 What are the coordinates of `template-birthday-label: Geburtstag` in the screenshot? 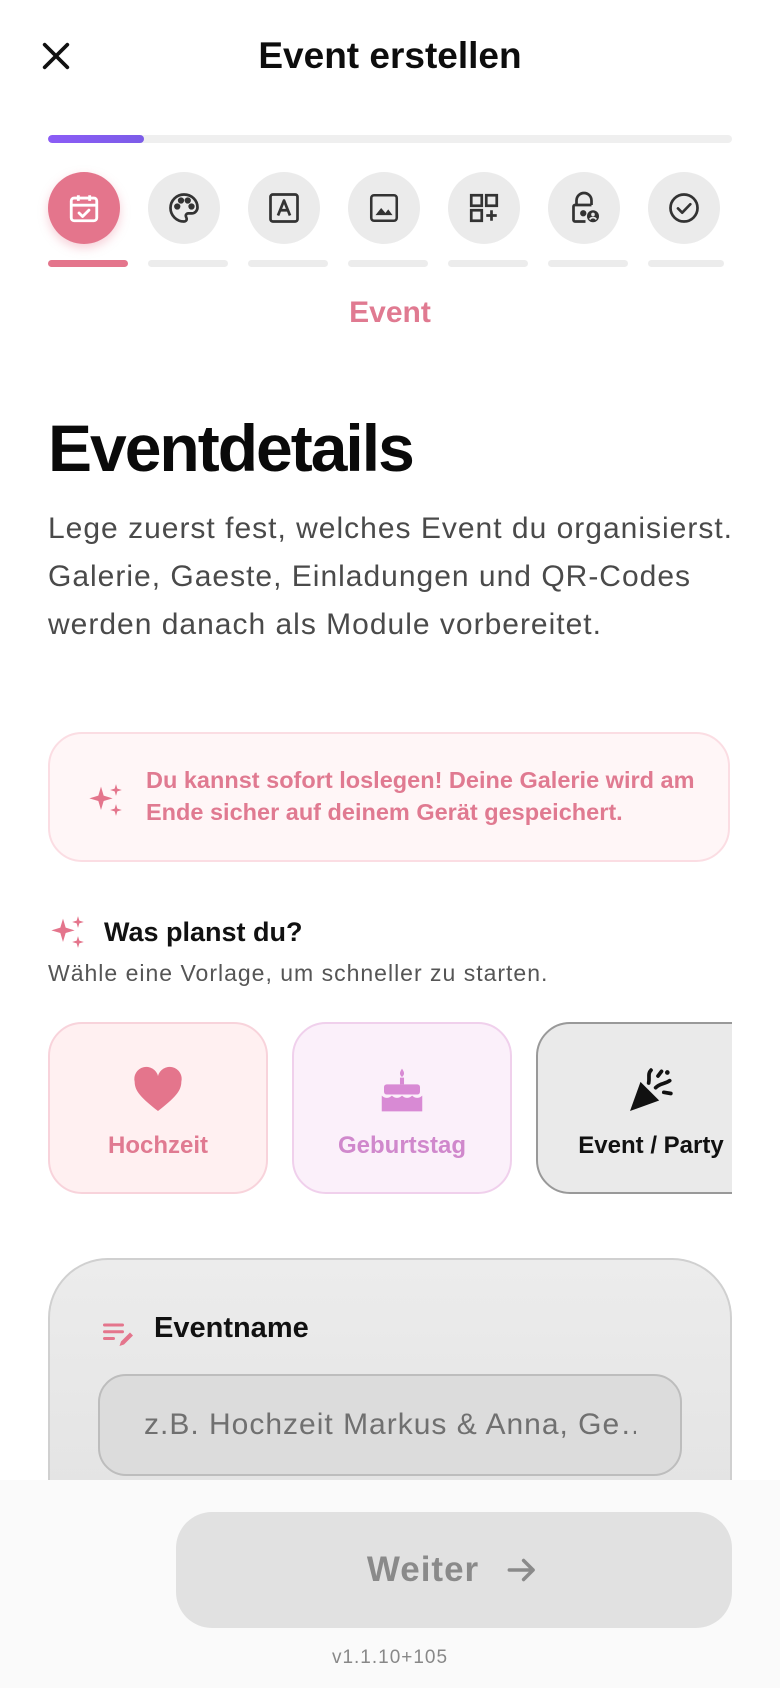 It's located at (401, 1145).